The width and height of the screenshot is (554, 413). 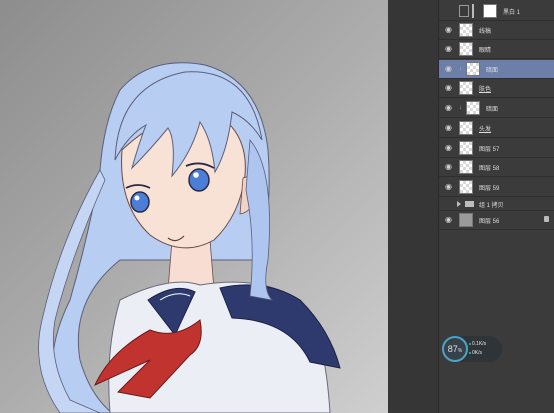 What do you see at coordinates (477, 353) in the screenshot?
I see `download-rate: 0K/s` at bounding box center [477, 353].